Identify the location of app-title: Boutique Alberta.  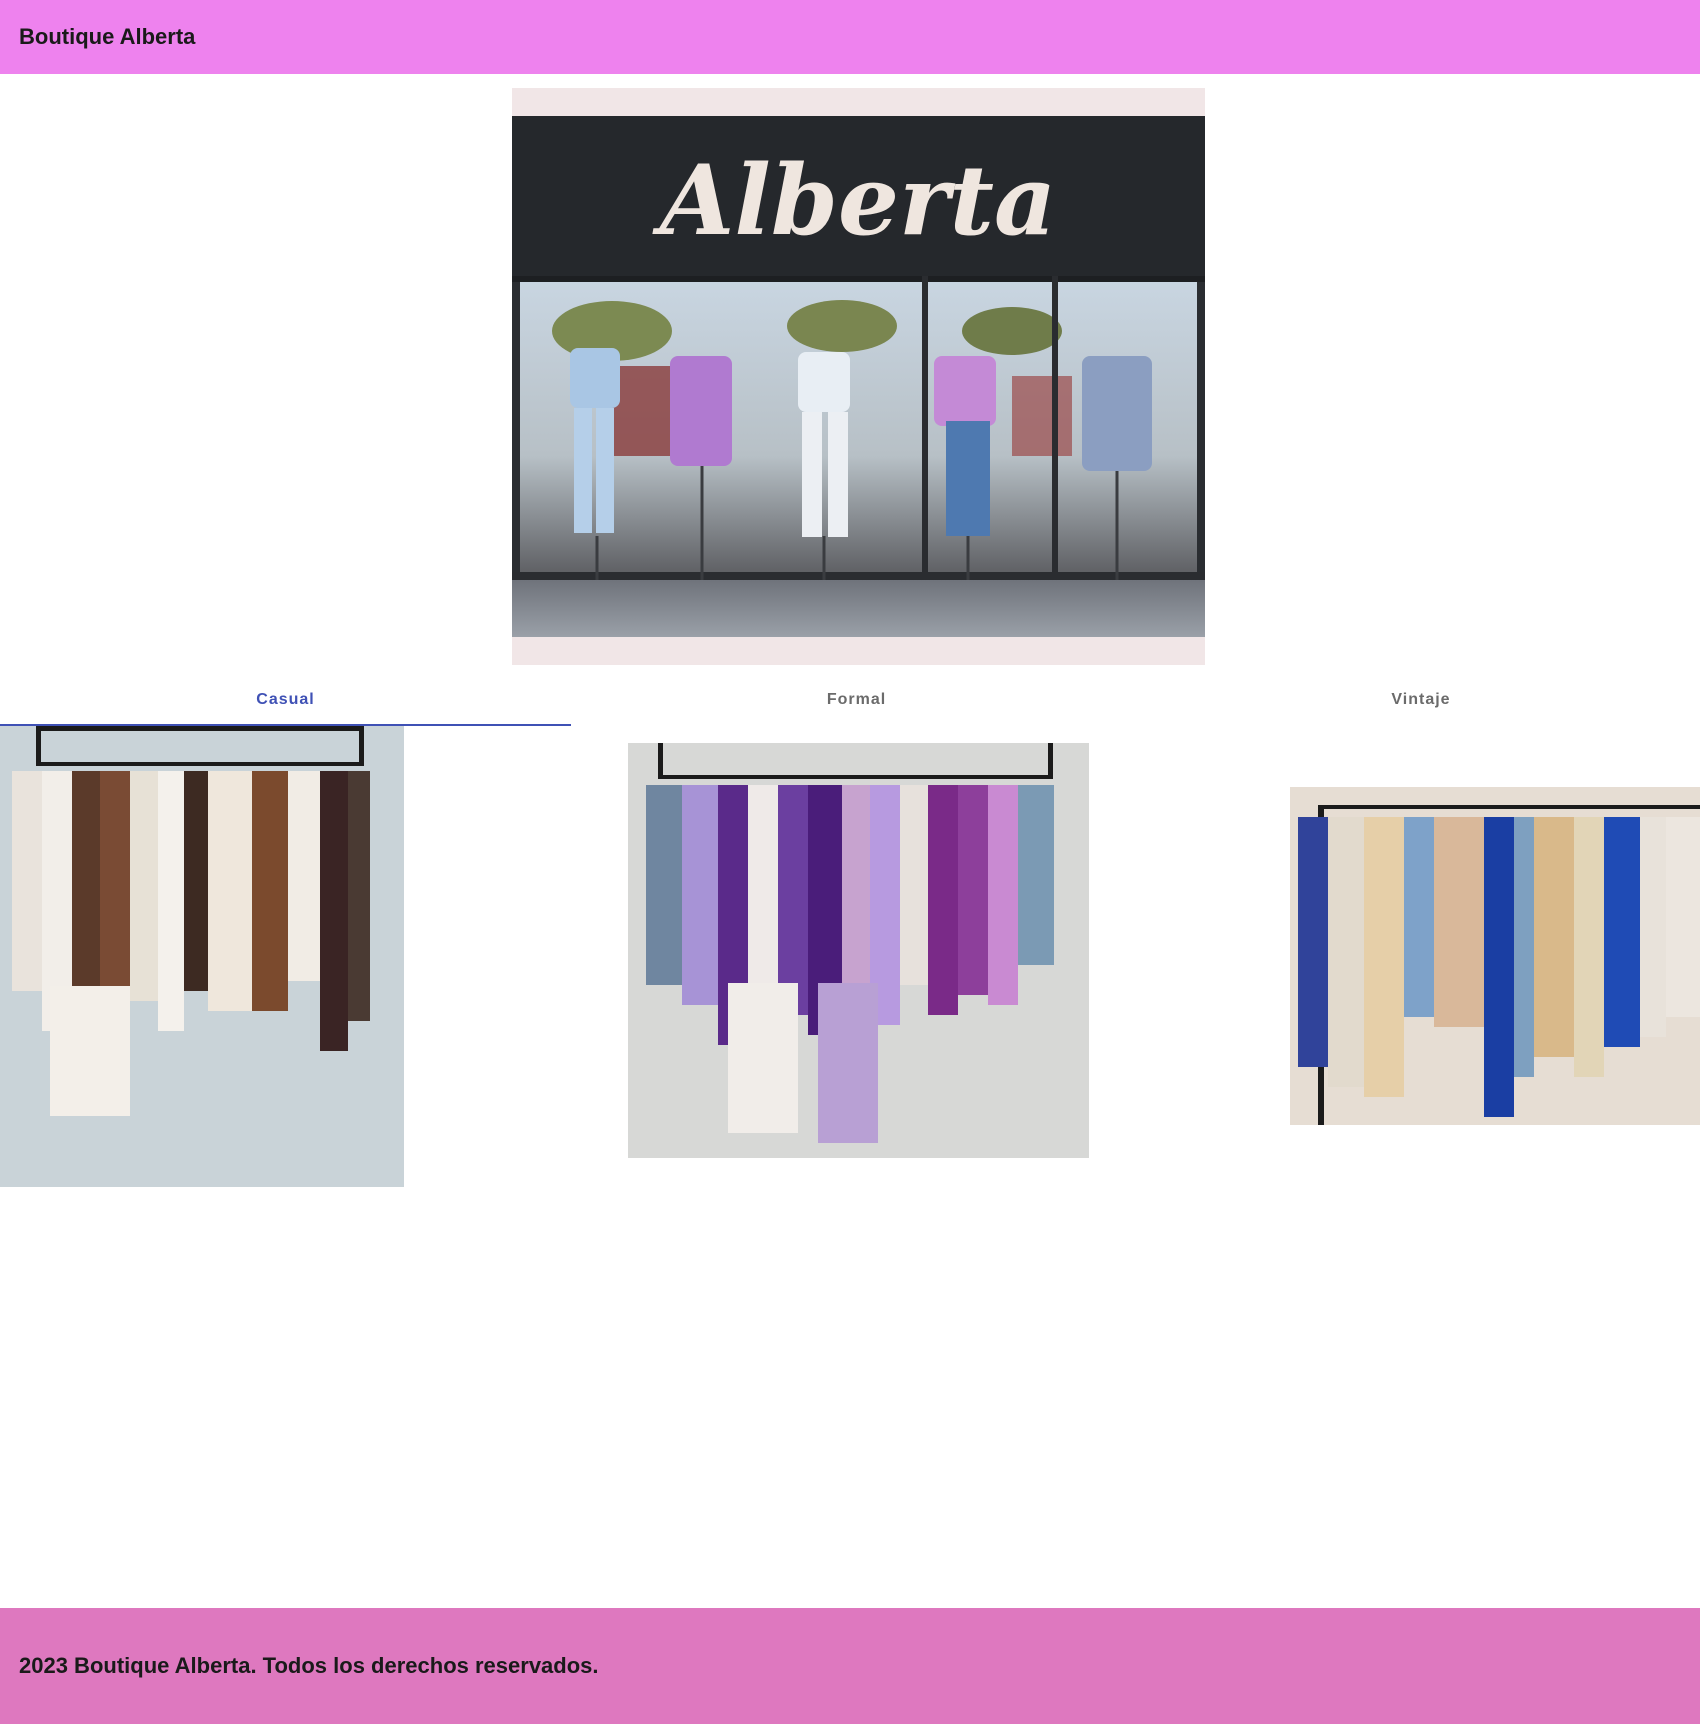
(107, 36).